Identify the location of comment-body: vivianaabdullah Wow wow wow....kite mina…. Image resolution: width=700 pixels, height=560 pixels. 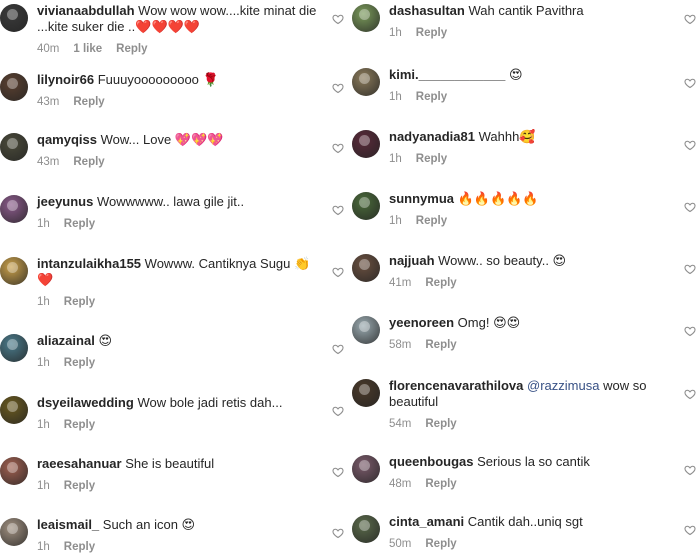
(182, 30).